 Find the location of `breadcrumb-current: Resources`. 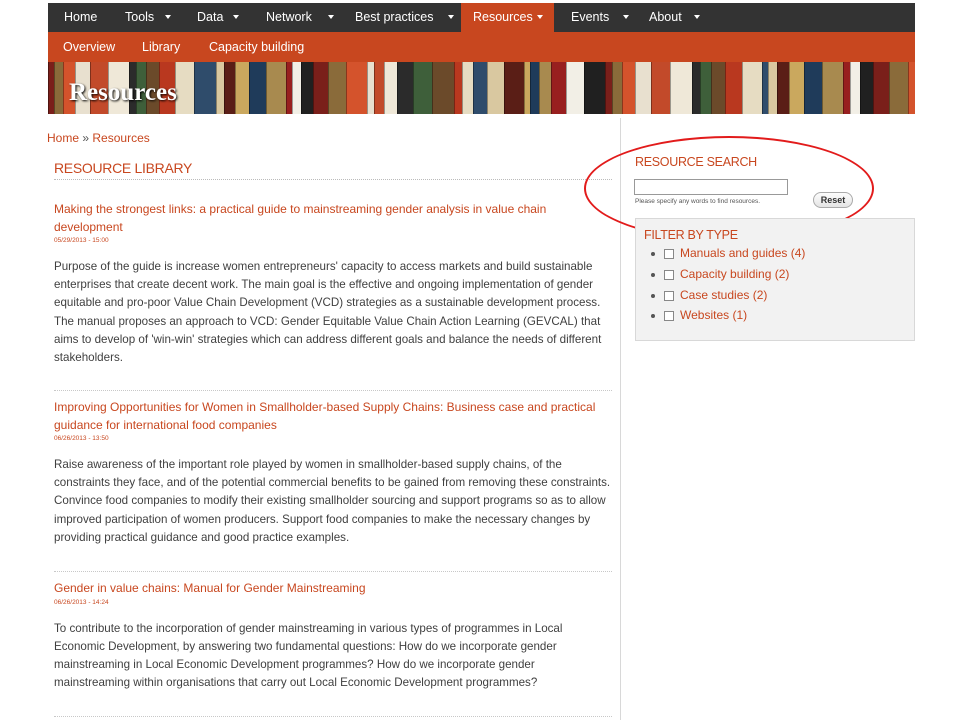

breadcrumb-current: Resources is located at coordinates (120, 138).